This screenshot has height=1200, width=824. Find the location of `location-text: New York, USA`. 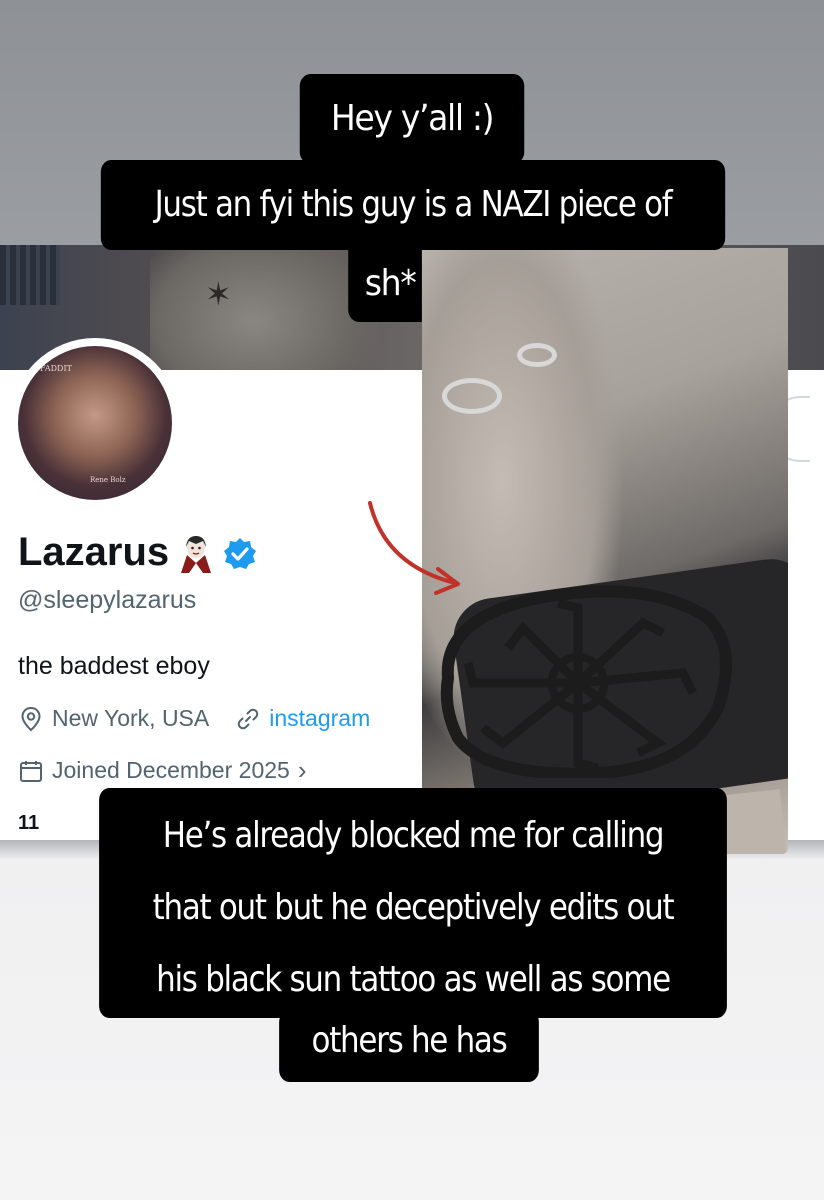

location-text: New York, USA is located at coordinates (131, 718).